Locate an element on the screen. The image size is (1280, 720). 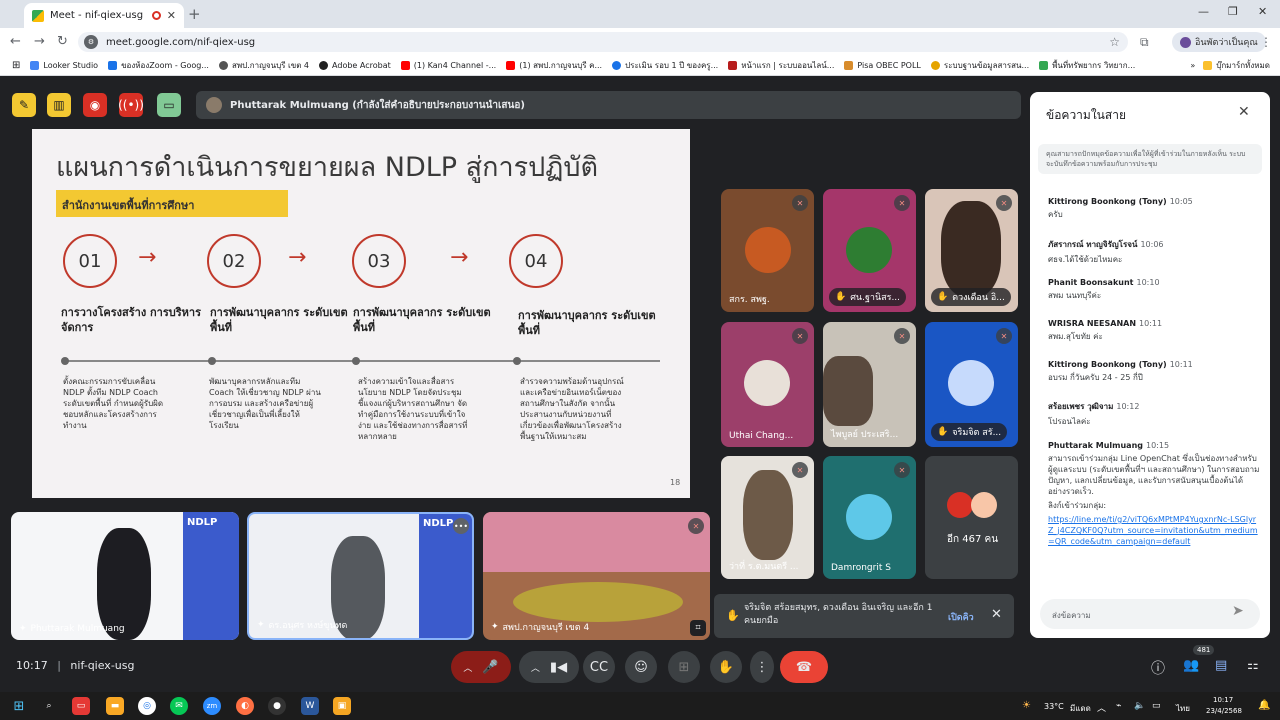
captions-button: CC is located at coordinates (599, 667).